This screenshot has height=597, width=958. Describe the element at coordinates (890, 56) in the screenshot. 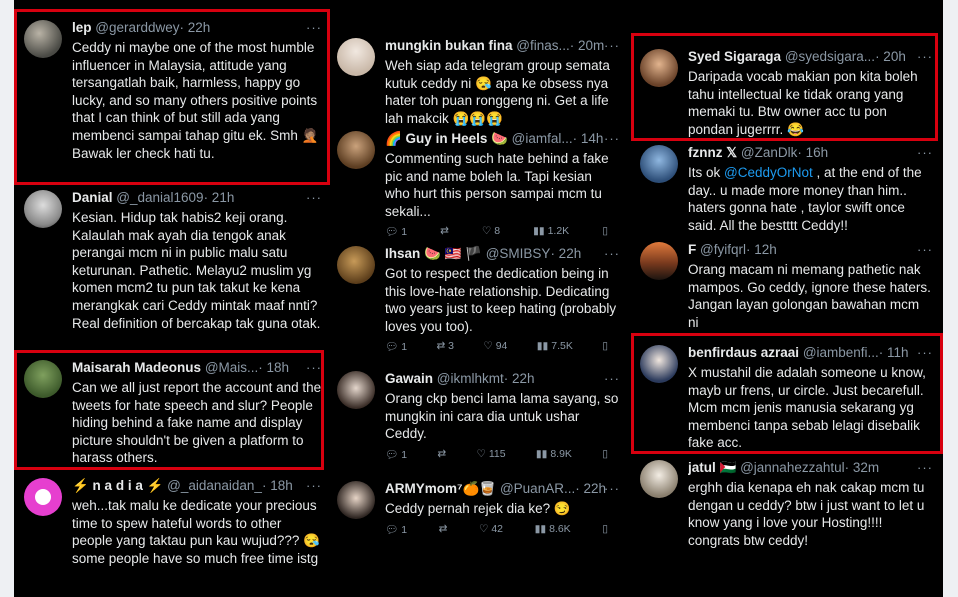

I see `tweet-time: · 20h` at that location.